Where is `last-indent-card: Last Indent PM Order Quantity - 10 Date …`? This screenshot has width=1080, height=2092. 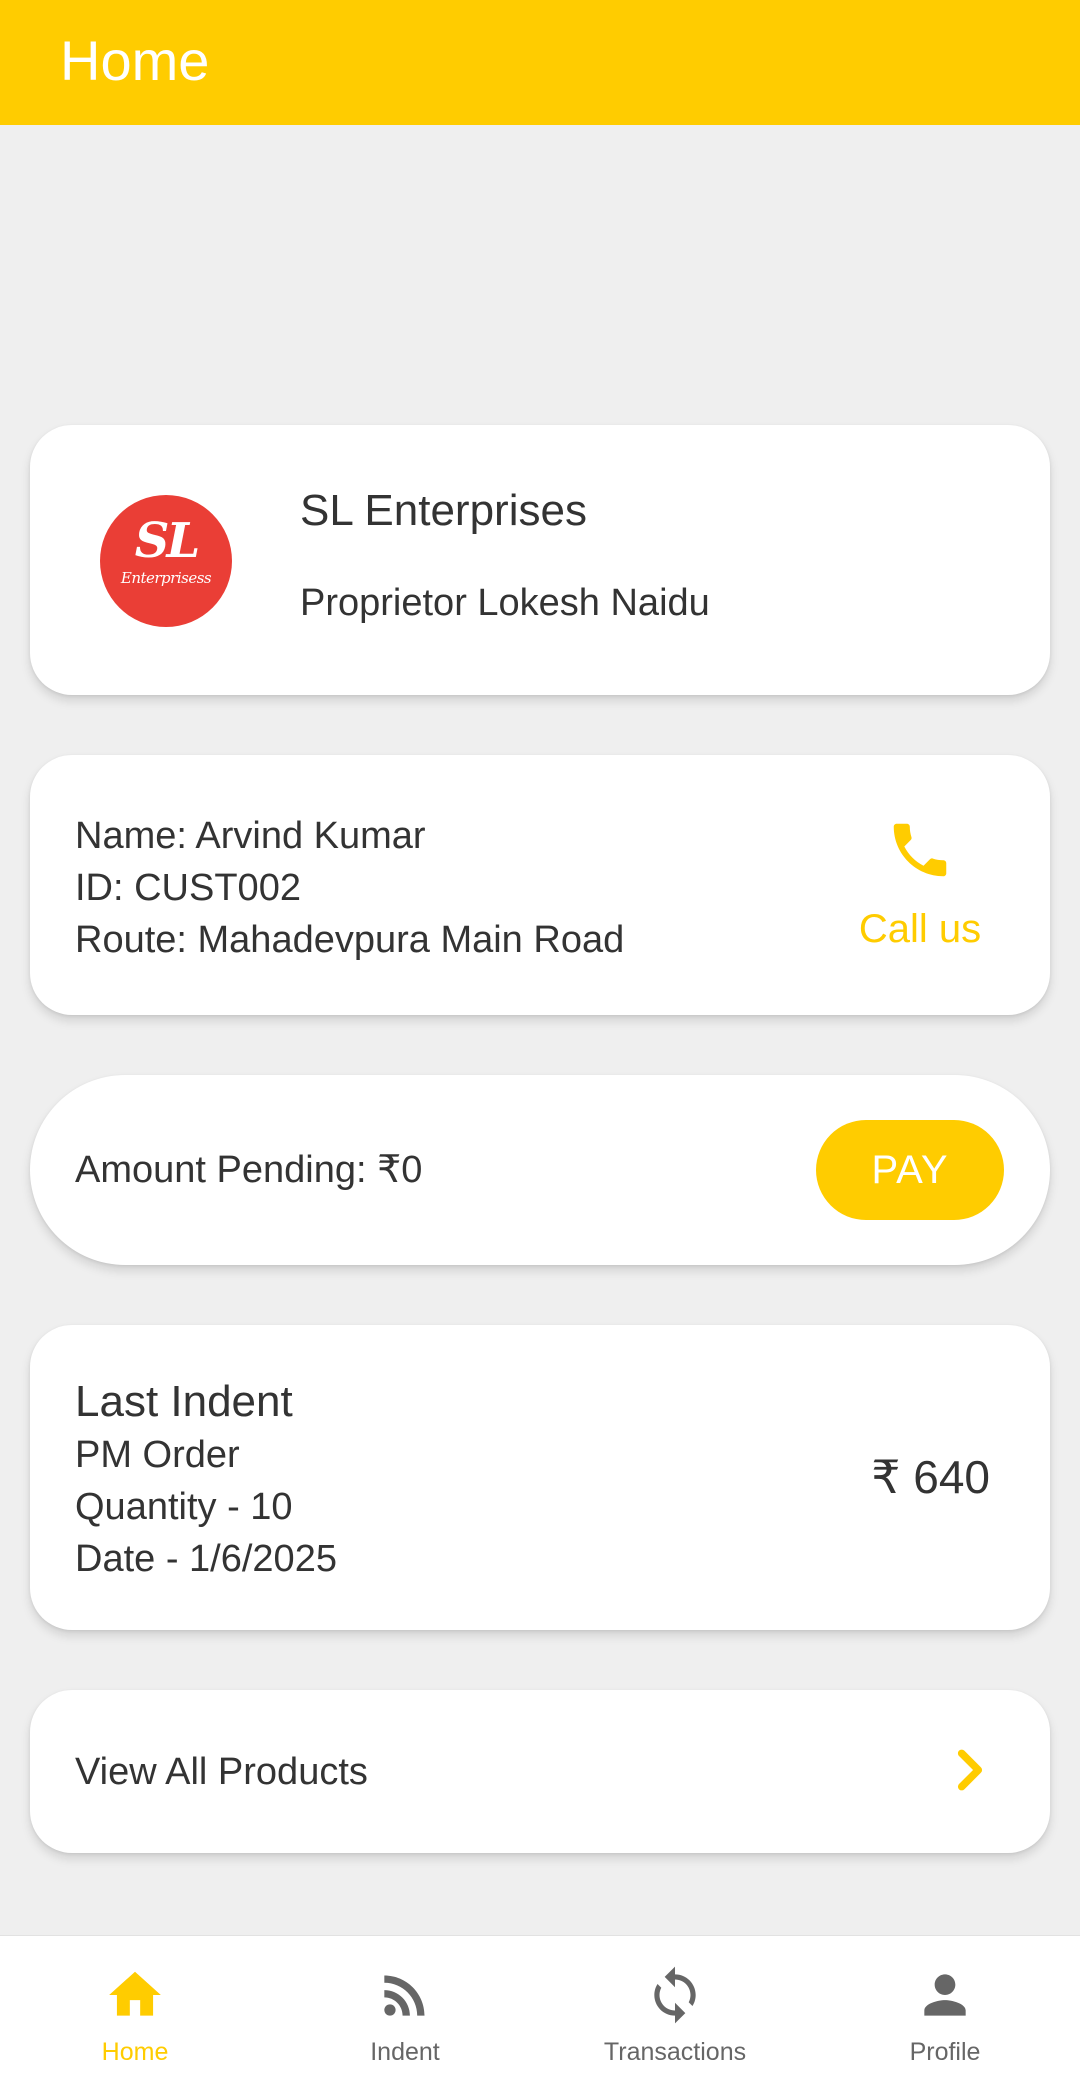 last-indent-card: Last Indent PM Order Quantity - 10 Date … is located at coordinates (540, 1477).